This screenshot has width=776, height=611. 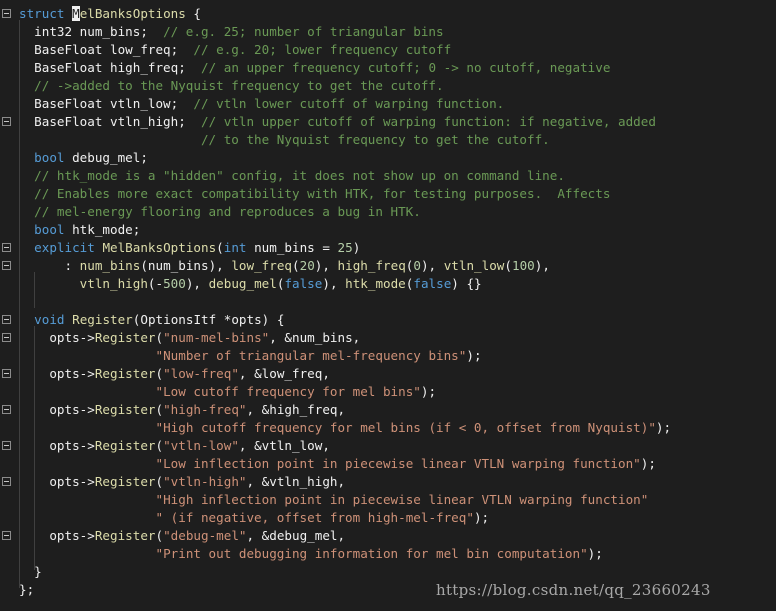 What do you see at coordinates (474, 265) in the screenshot?
I see `code-token: vtln_low` at bounding box center [474, 265].